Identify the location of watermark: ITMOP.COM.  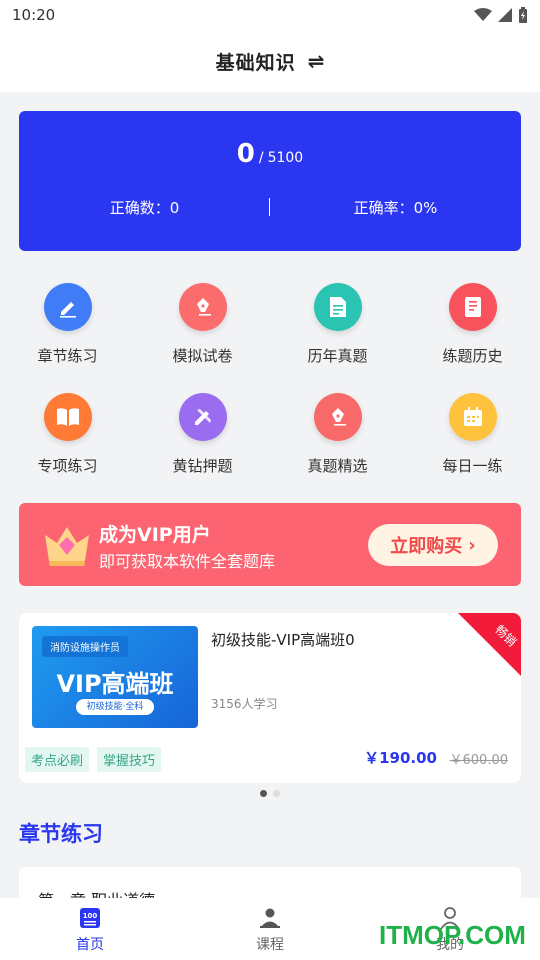
(452, 935).